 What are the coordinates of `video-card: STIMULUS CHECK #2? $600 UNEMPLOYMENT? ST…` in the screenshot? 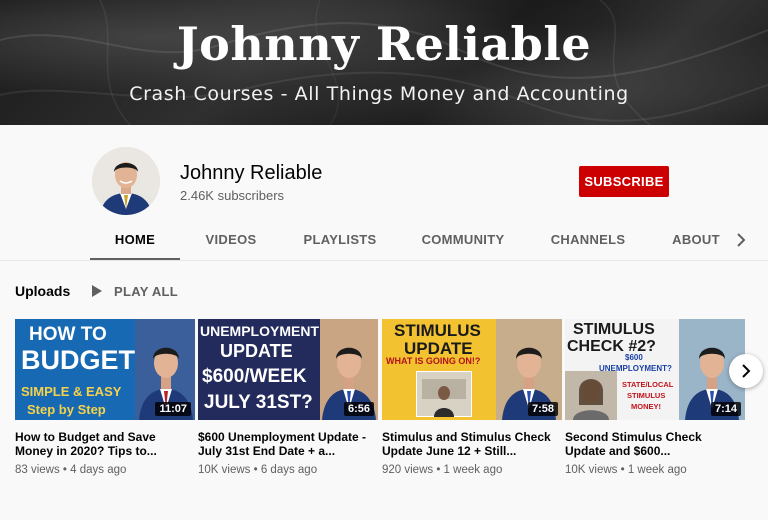 It's located at (655, 397).